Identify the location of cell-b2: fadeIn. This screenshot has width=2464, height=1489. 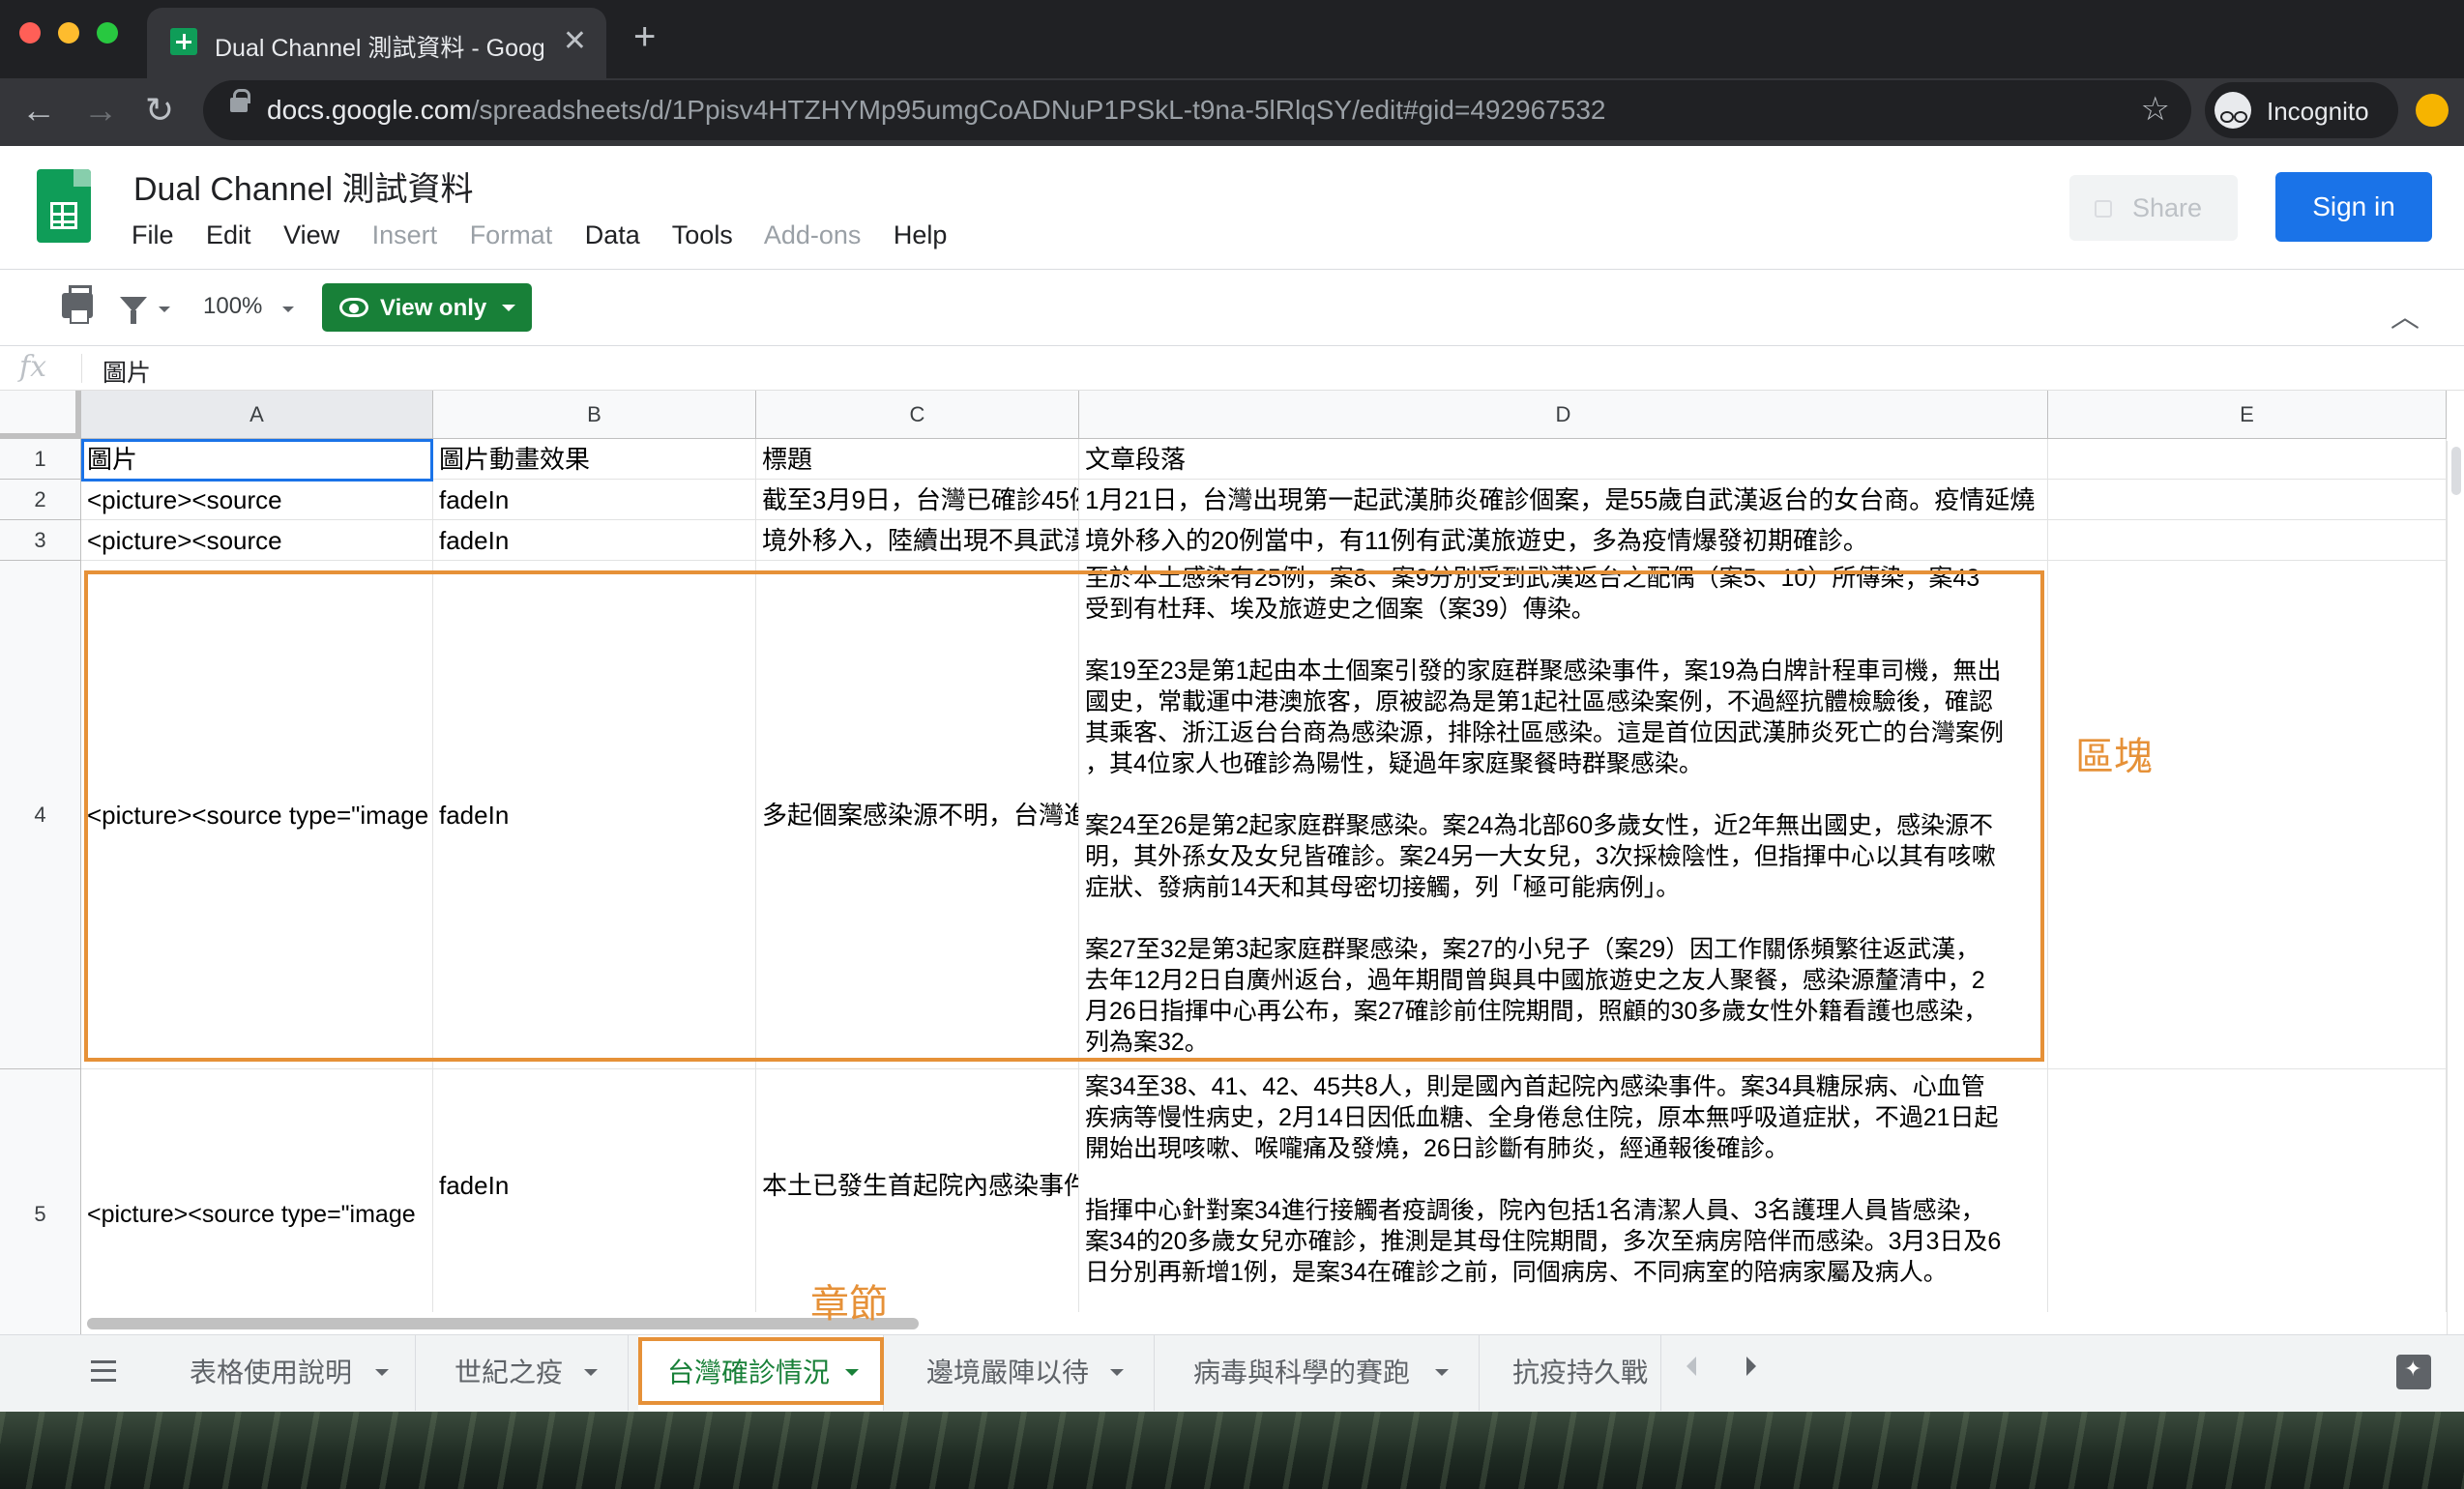
(594, 500).